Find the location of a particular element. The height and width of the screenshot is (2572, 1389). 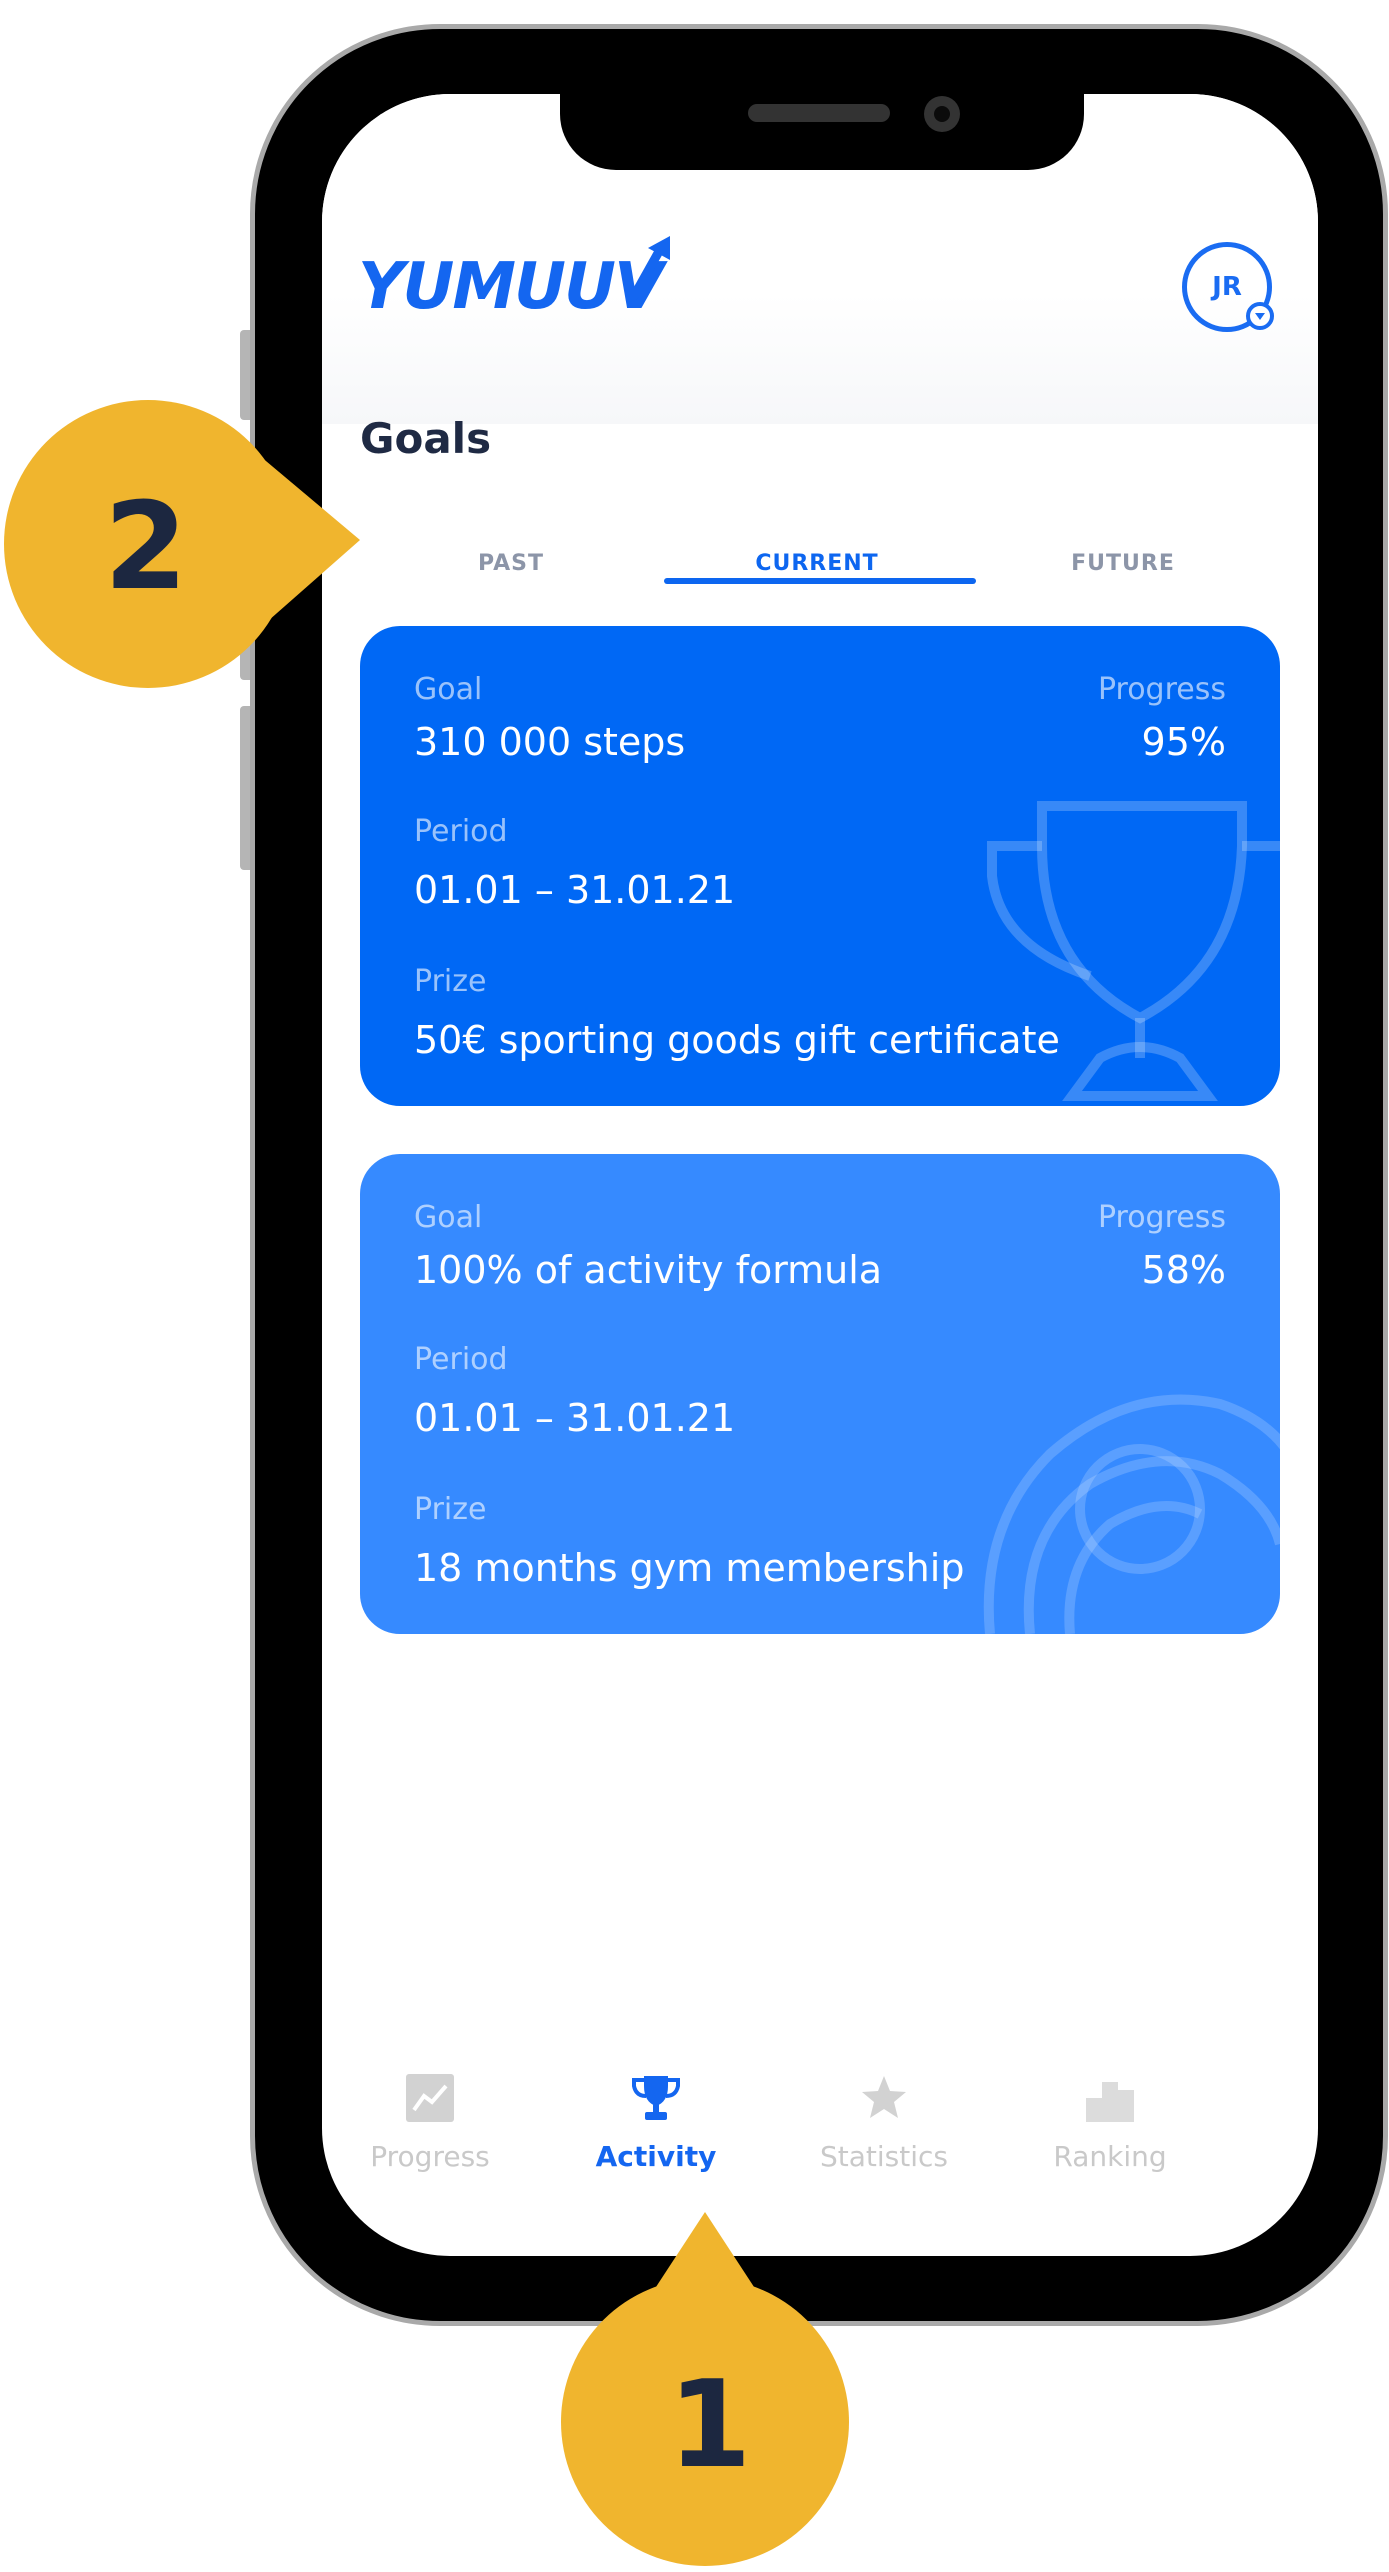

tab-future: FUTURE is located at coordinates (1123, 554).